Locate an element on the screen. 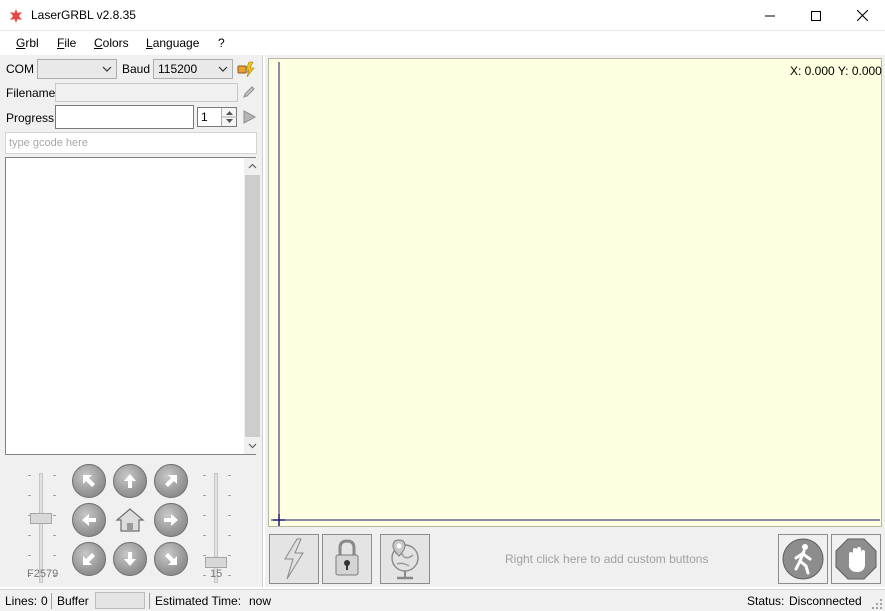 The width and height of the screenshot is (885, 611). reset-grbl-button is located at coordinates (294, 559).